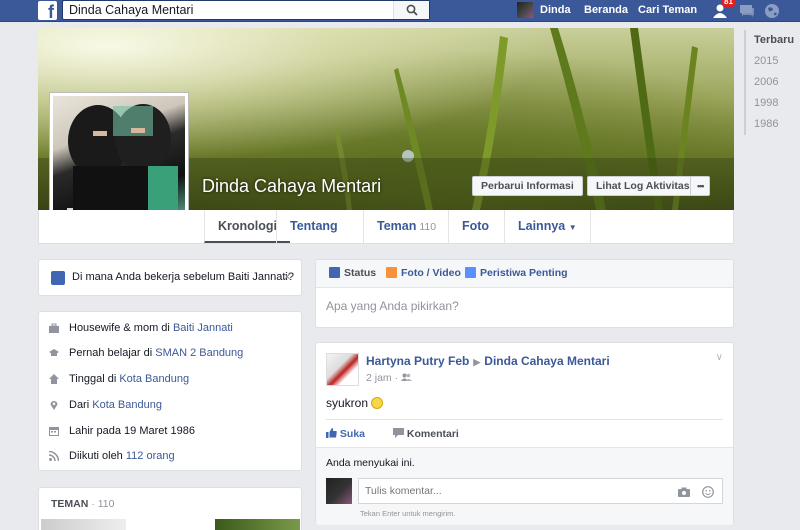 This screenshot has height=530, width=800. What do you see at coordinates (643, 186) in the screenshot?
I see `activity-log-button: Lihat Log Aktivitas` at bounding box center [643, 186].